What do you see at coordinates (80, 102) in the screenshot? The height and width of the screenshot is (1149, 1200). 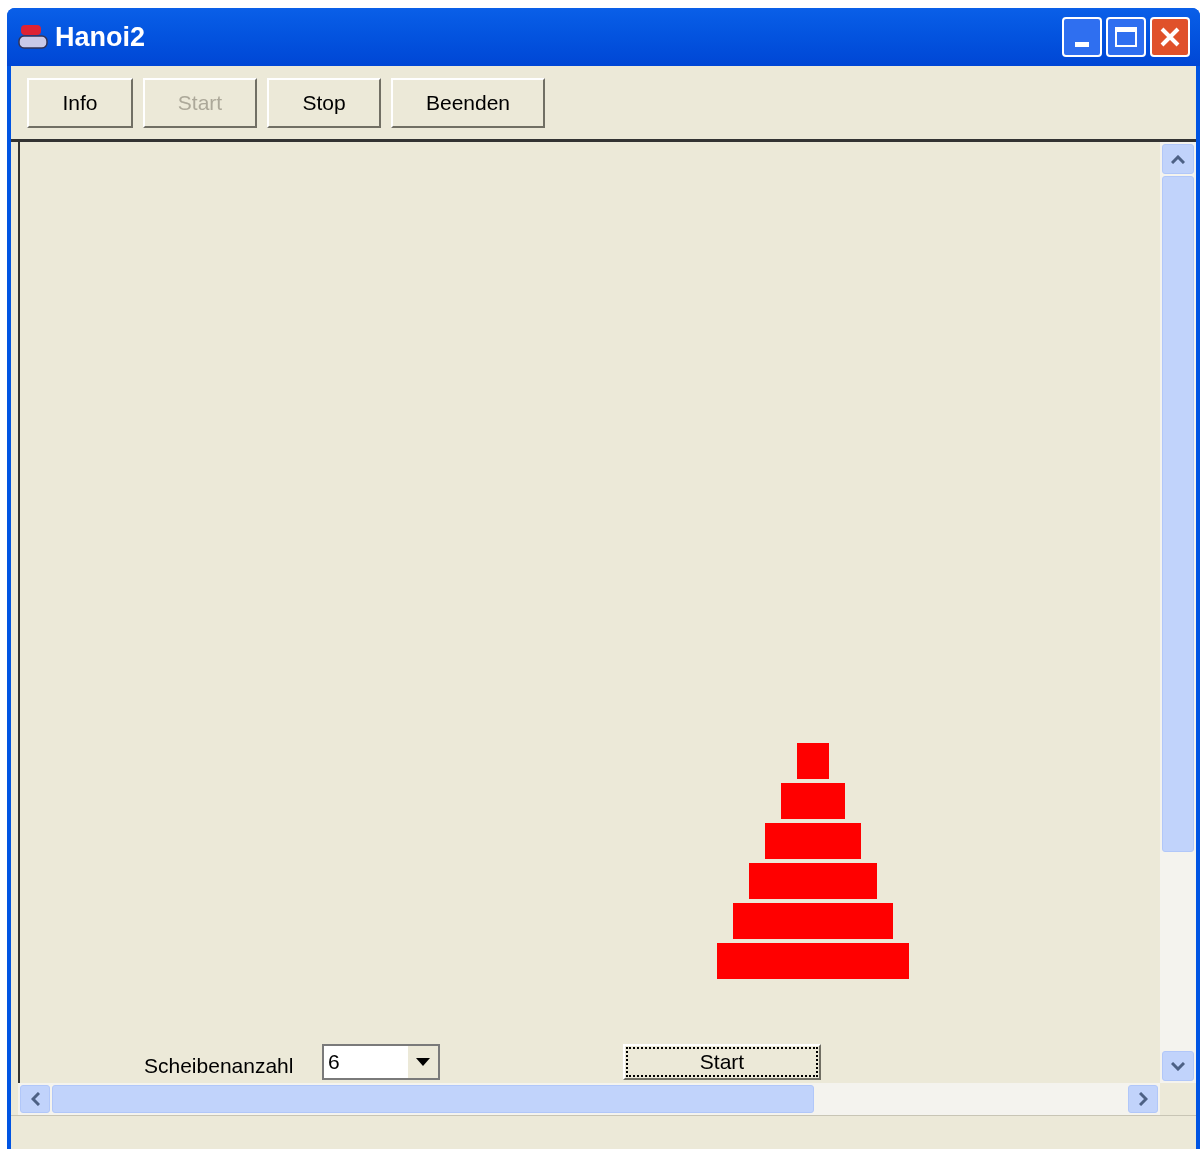 I see `toolbar-button: Info` at bounding box center [80, 102].